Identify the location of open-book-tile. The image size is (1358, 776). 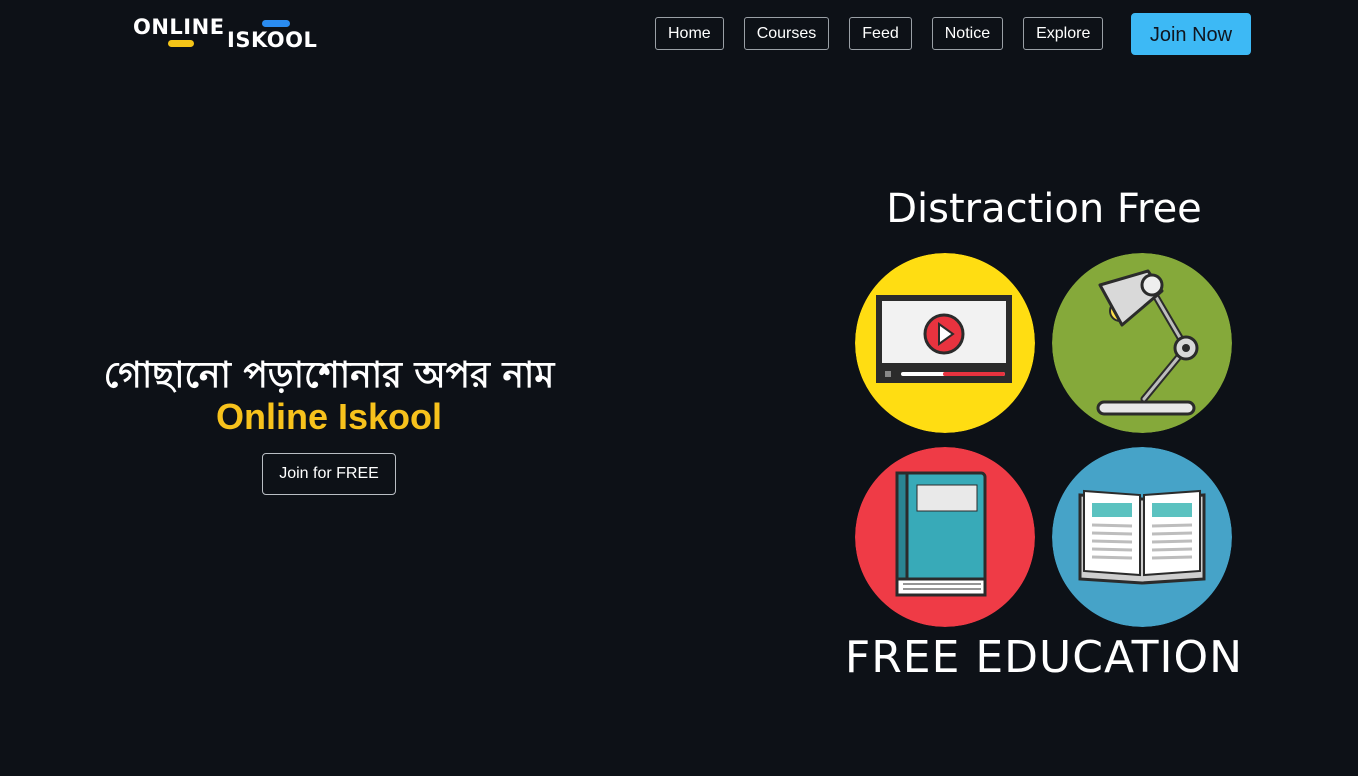
(1142, 537).